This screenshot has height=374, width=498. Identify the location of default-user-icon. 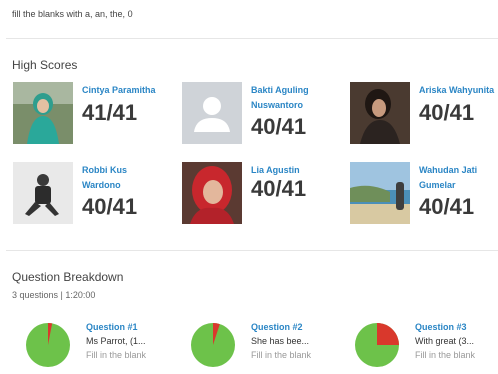
(212, 113).